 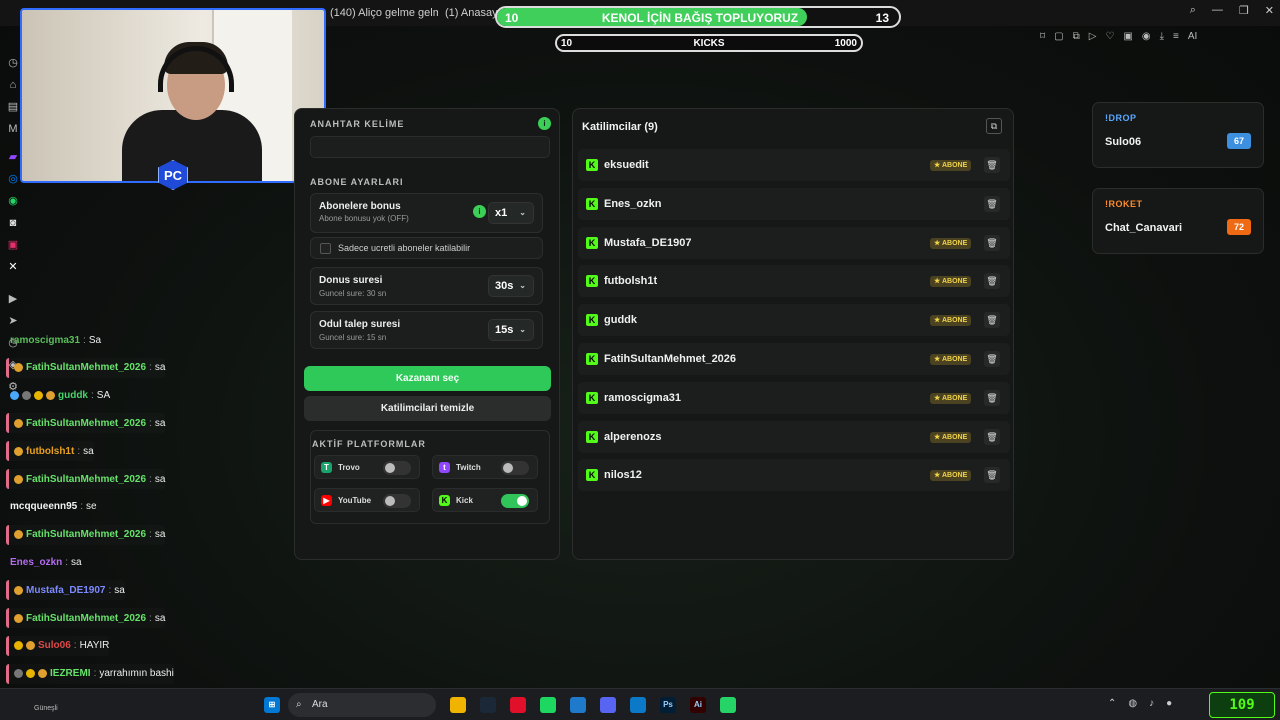 What do you see at coordinates (1076, 36) in the screenshot?
I see `extension-icon: ⧉` at bounding box center [1076, 36].